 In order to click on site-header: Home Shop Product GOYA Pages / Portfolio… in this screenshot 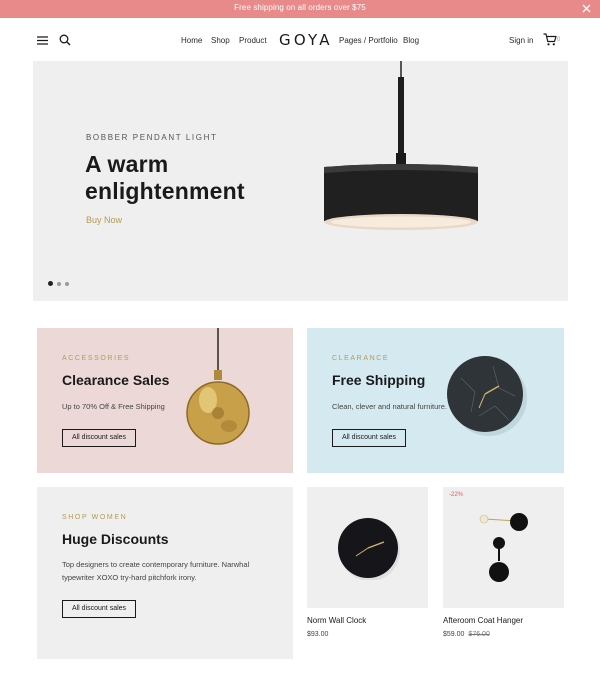, I will do `click(300, 39)`.